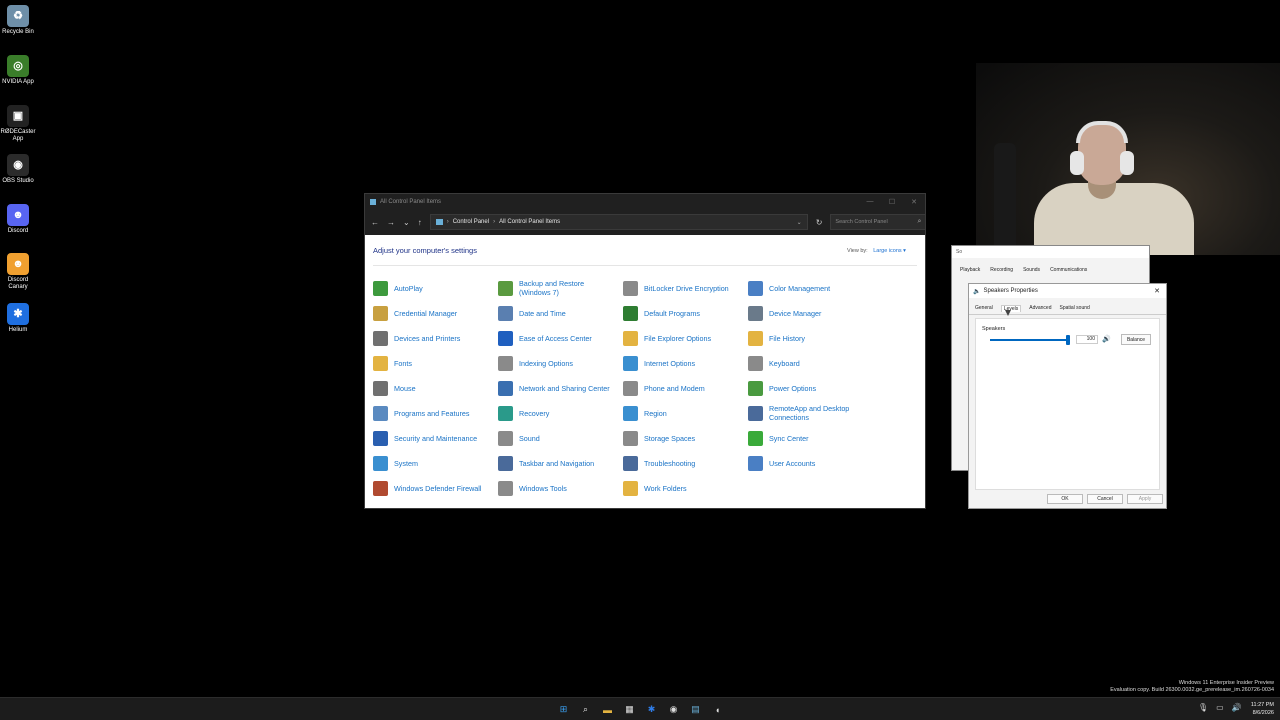 The image size is (1280, 720). What do you see at coordinates (18, 318) in the screenshot?
I see `desktop-icon-helium: ✱ Helium` at bounding box center [18, 318].